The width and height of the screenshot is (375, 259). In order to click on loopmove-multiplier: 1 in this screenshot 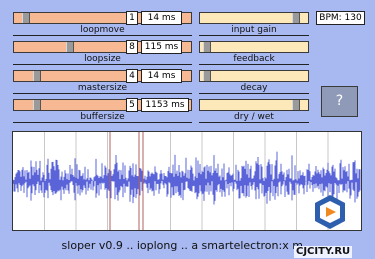, I will do `click(132, 18)`.